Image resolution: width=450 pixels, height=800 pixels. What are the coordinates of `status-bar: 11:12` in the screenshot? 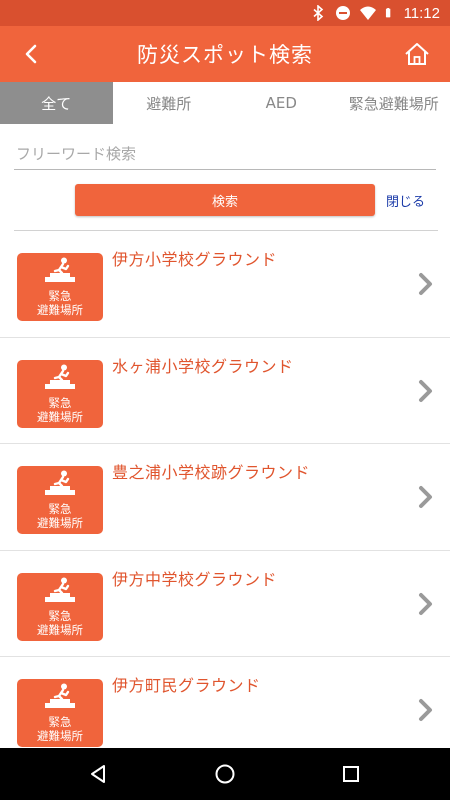 It's located at (225, 13).